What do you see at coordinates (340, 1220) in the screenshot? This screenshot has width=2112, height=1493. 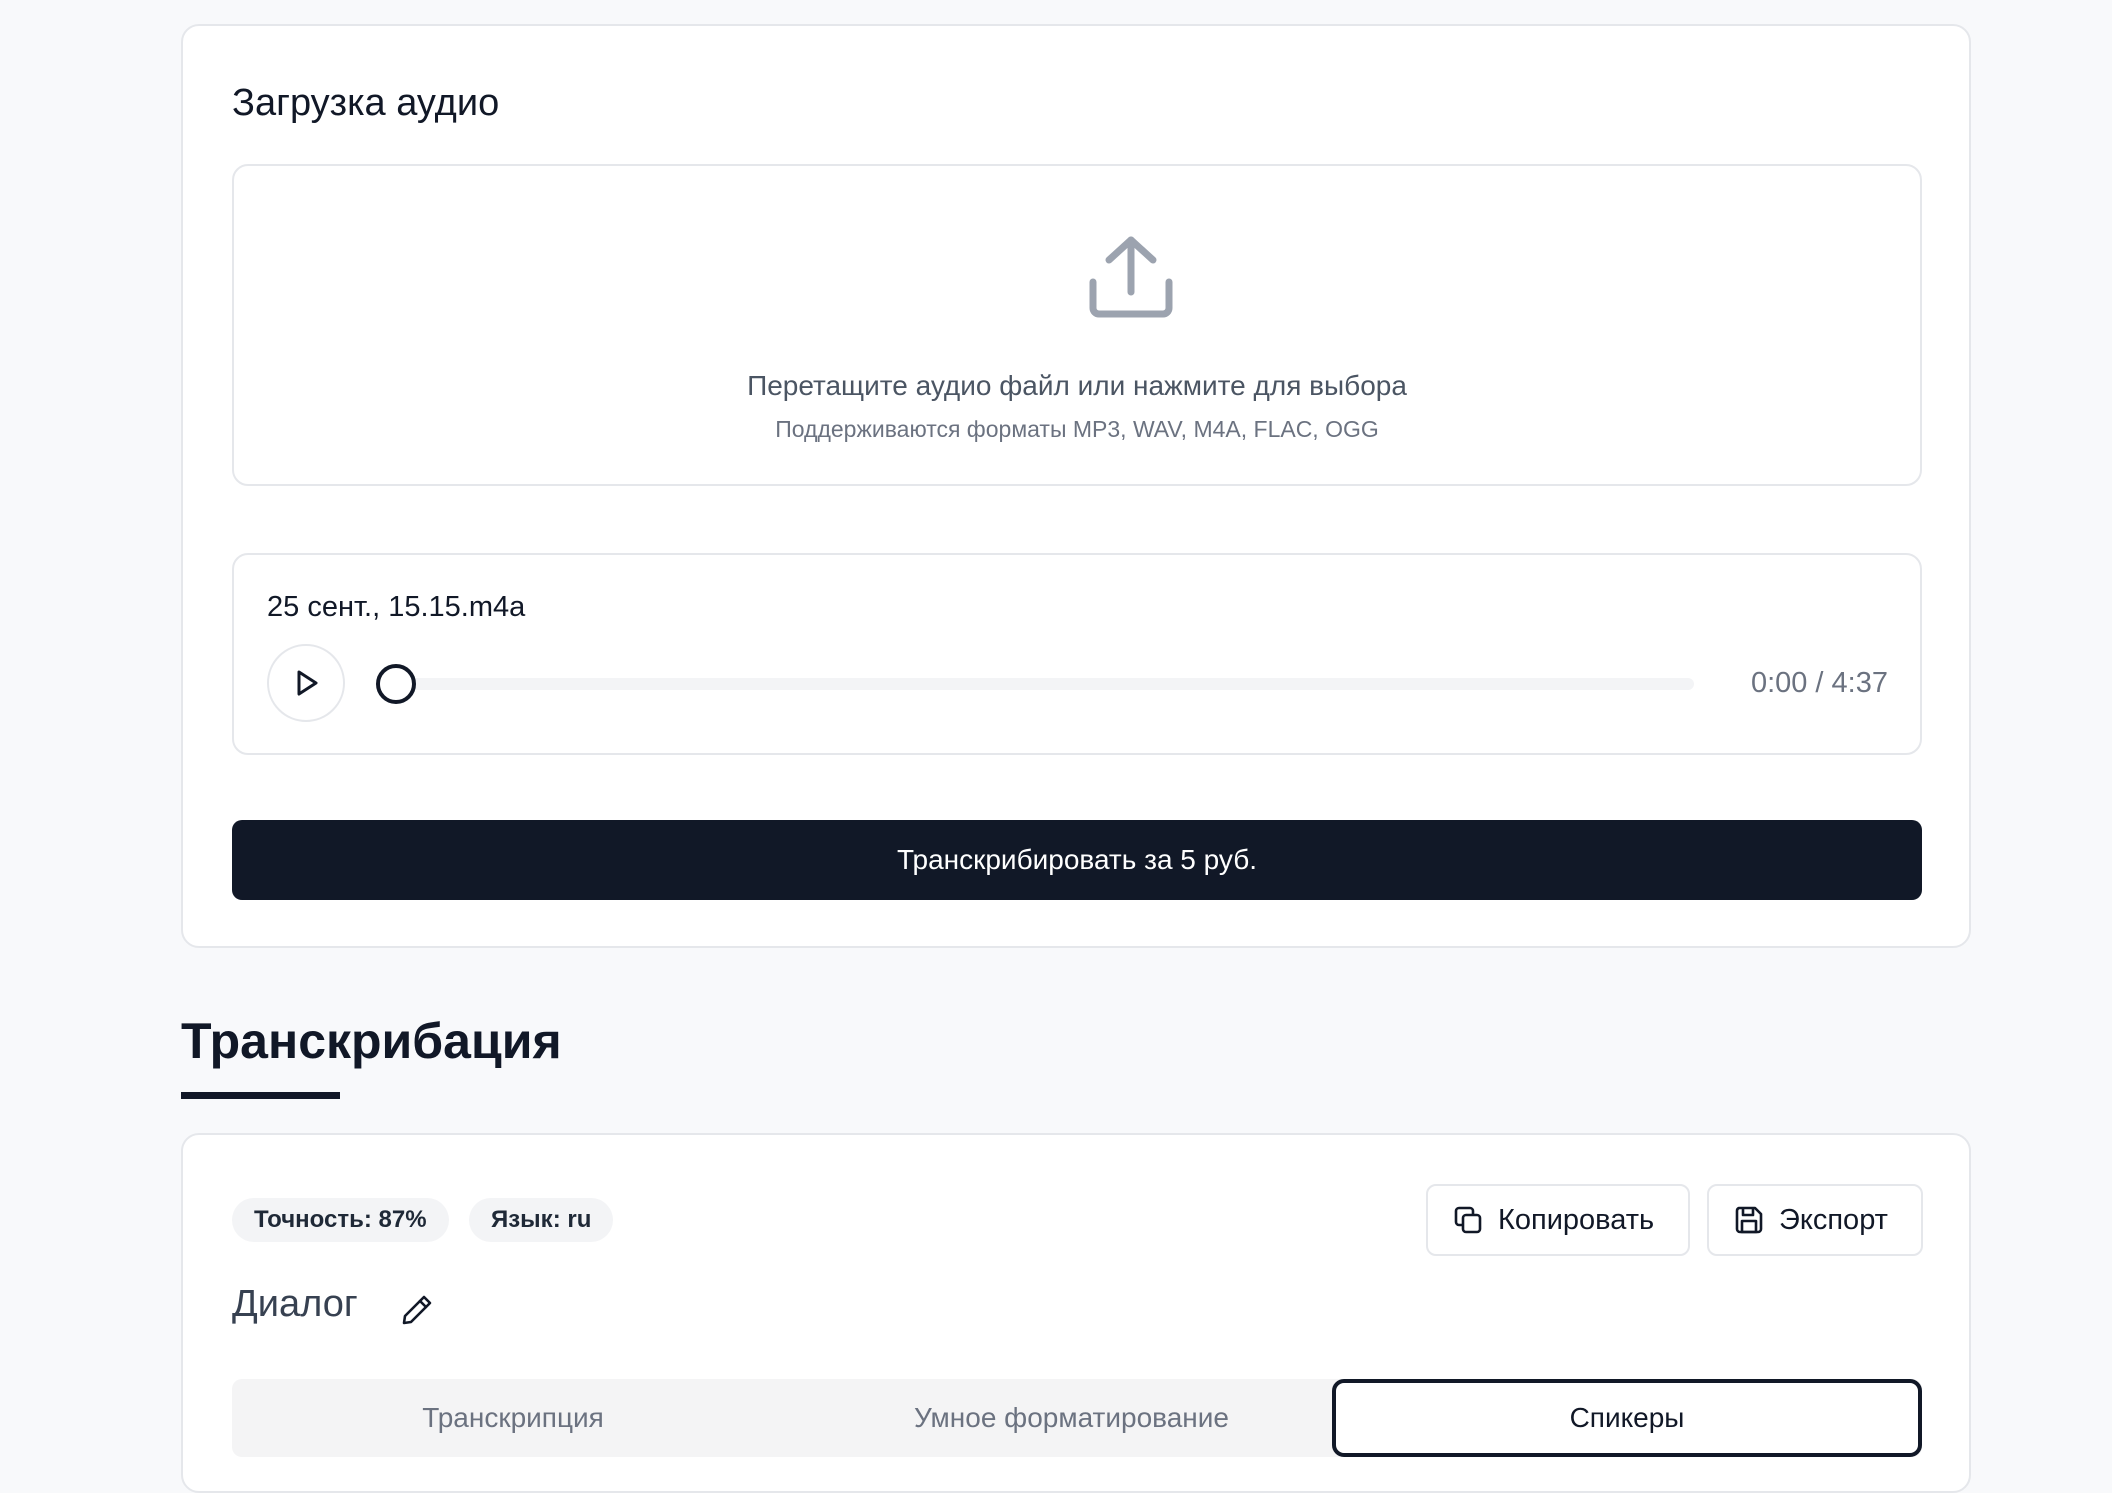 I see `accuracy-badge: Точность: 87%` at bounding box center [340, 1220].